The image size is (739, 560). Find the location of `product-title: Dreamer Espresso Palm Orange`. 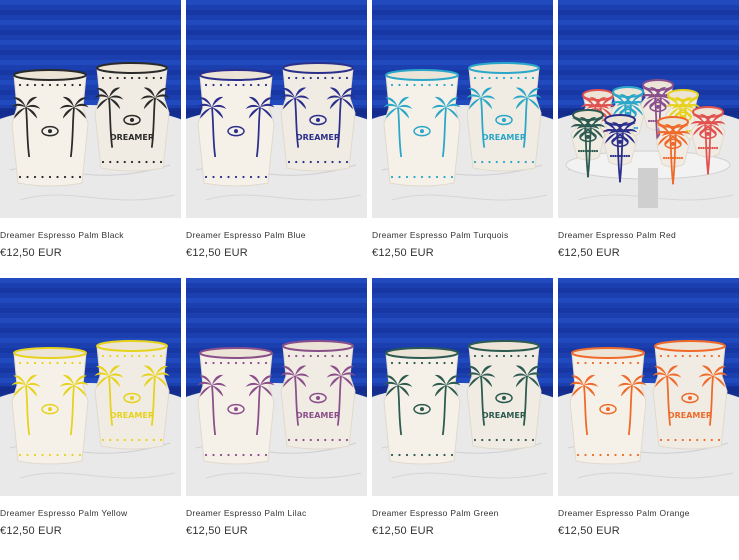

product-title: Dreamer Espresso Palm Orange is located at coordinates (648, 513).